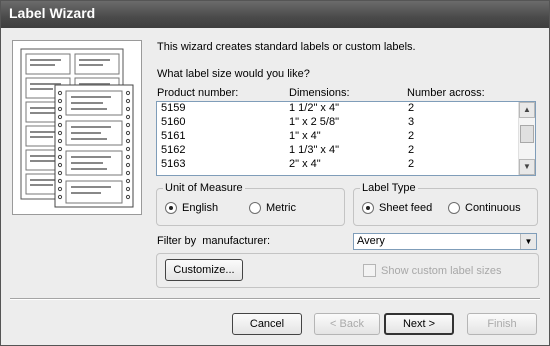  I want to click on label-type-group: Label Type Sheet feed Continuous, so click(445, 204).